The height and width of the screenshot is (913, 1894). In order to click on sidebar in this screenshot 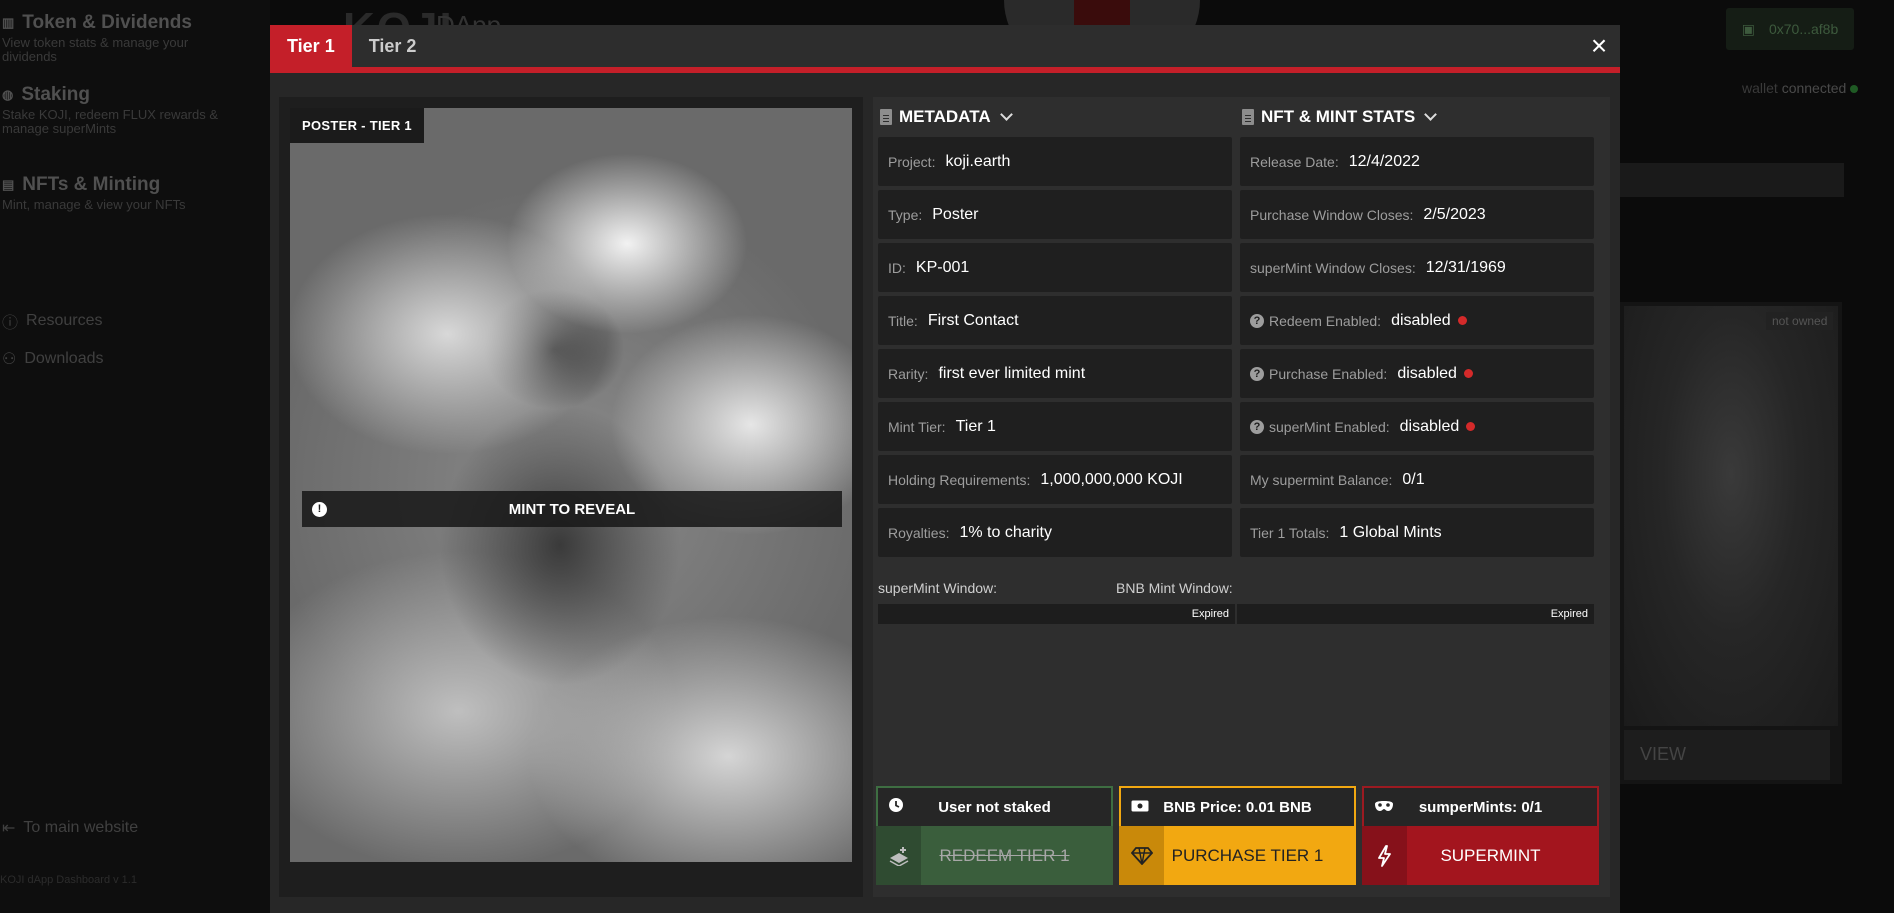, I will do `click(135, 456)`.